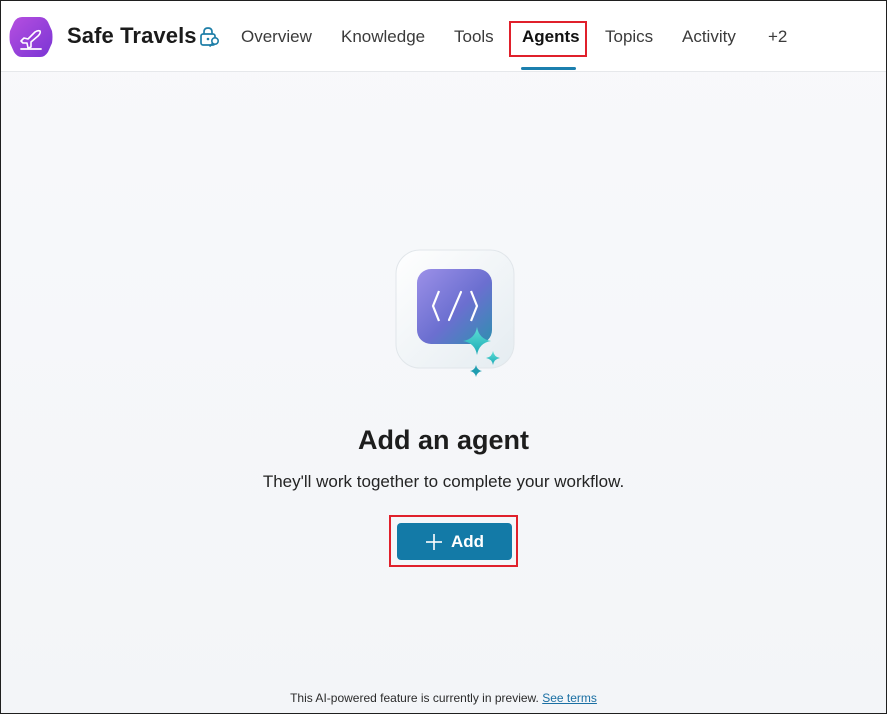 The height and width of the screenshot is (714, 887). I want to click on add-agent-button: Add, so click(454, 541).